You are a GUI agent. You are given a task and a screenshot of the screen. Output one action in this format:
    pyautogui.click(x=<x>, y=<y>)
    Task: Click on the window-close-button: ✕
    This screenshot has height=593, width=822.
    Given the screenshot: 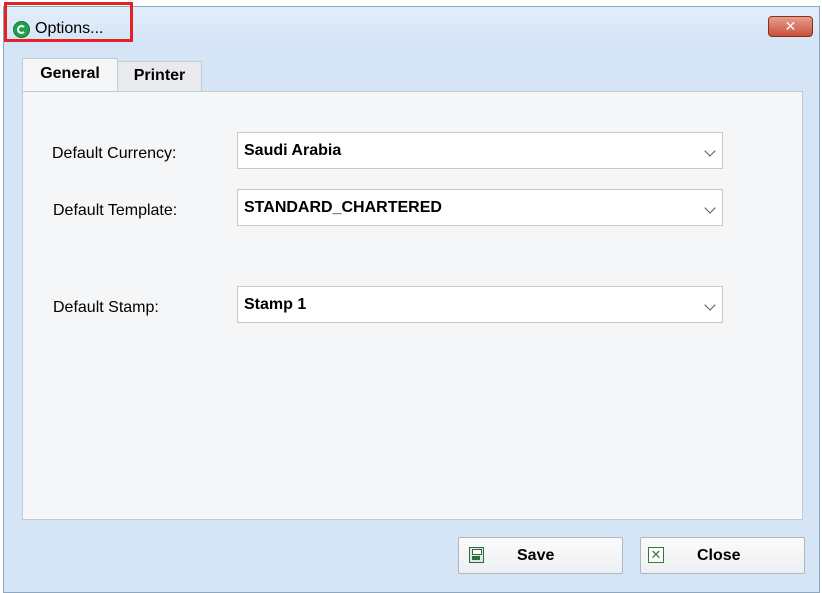 What is the action you would take?
    pyautogui.click(x=790, y=26)
    